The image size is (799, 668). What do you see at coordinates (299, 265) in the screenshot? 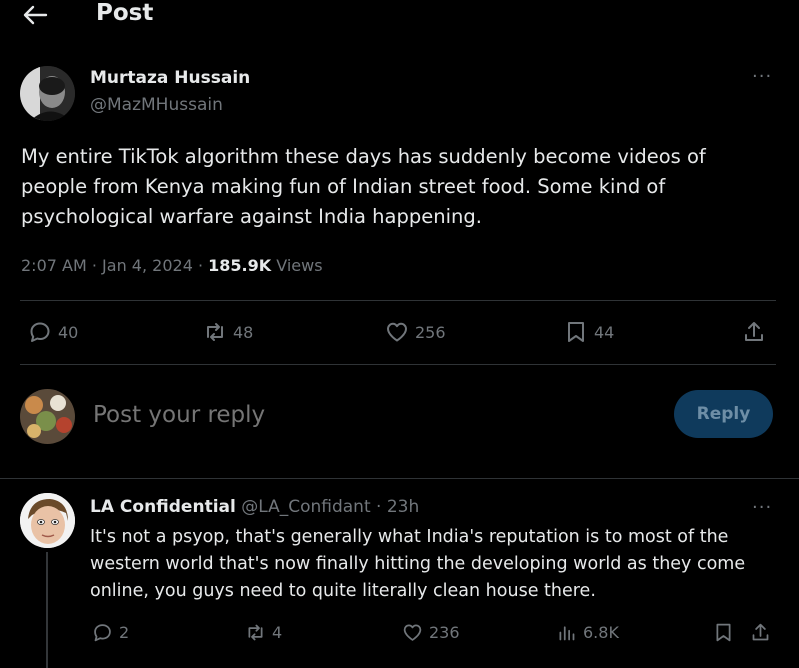
I see `views-label: Views` at bounding box center [299, 265].